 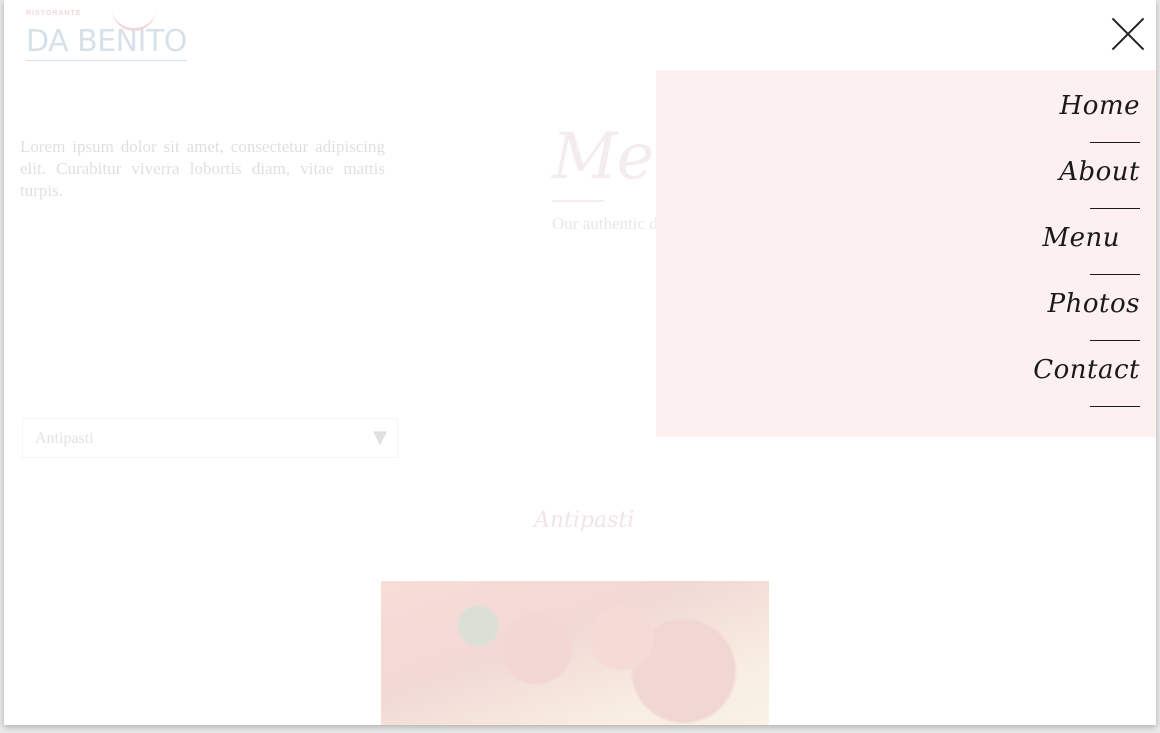 I want to click on nav-item-menu: Menu, so click(x=1091, y=247).